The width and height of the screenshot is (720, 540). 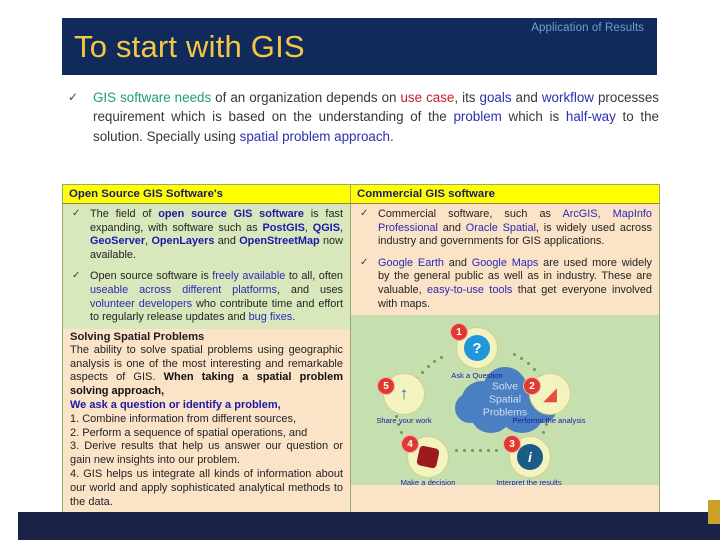 I want to click on intro-text-2: , its, so click(x=467, y=97).